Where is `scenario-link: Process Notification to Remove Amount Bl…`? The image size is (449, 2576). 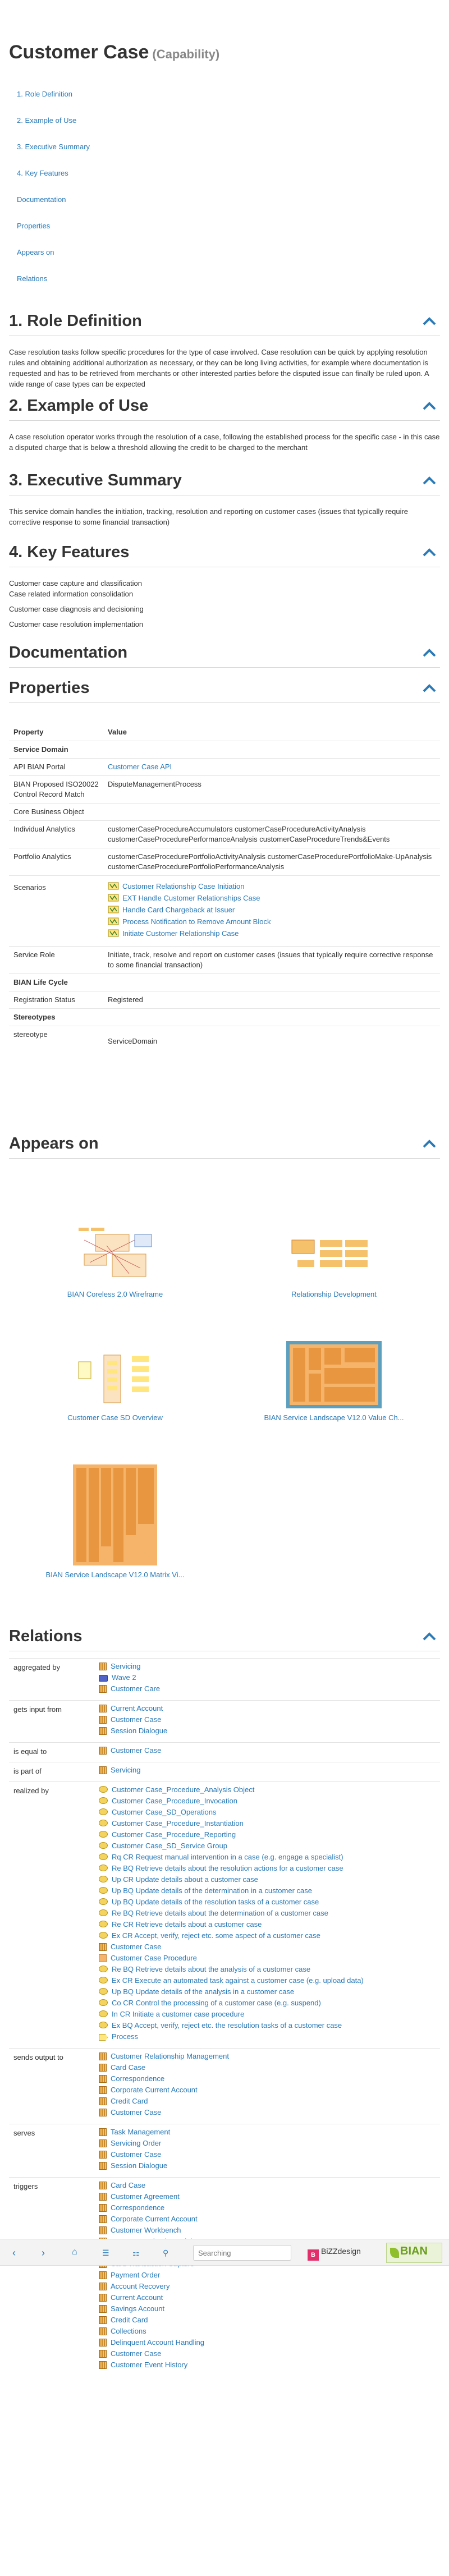
scenario-link: Process Notification to Remove Amount Bl… is located at coordinates (272, 923).